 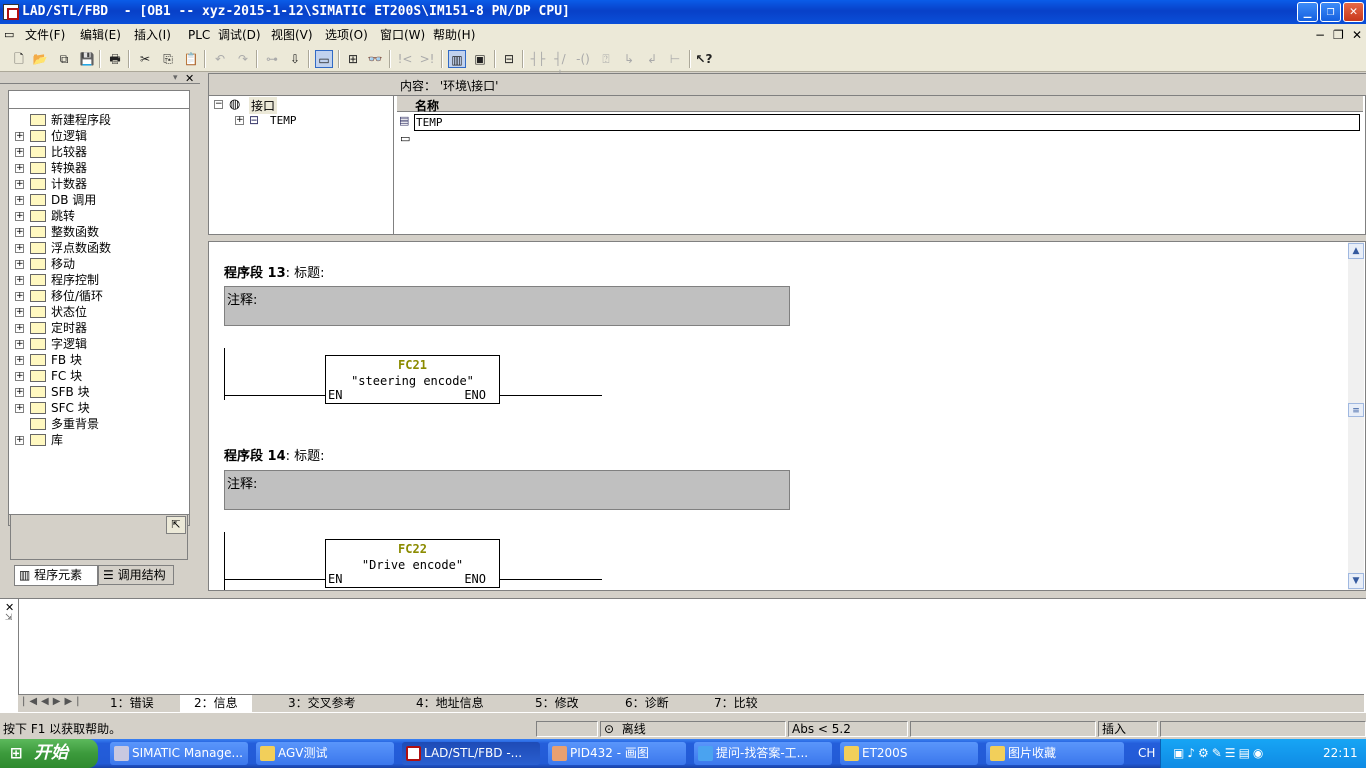 What do you see at coordinates (239, 35) in the screenshot?
I see `menu-debug: 调试(D)` at bounding box center [239, 35].